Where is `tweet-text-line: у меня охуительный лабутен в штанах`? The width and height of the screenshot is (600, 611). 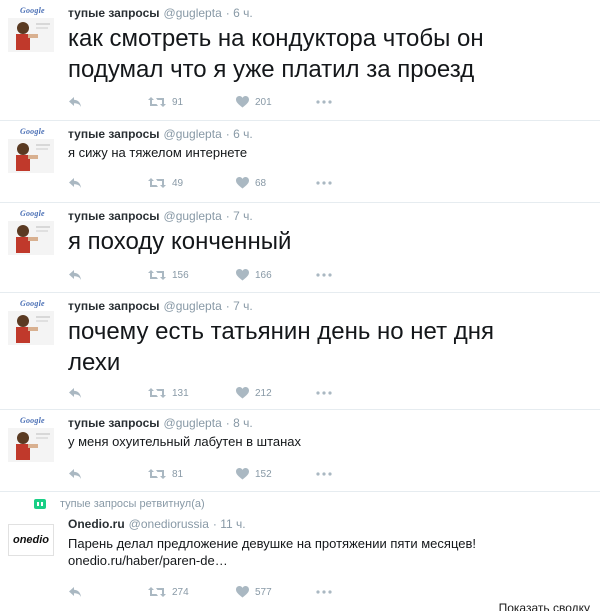 tweet-text-line: у меня охуительный лабутен в штанах is located at coordinates (185, 441).